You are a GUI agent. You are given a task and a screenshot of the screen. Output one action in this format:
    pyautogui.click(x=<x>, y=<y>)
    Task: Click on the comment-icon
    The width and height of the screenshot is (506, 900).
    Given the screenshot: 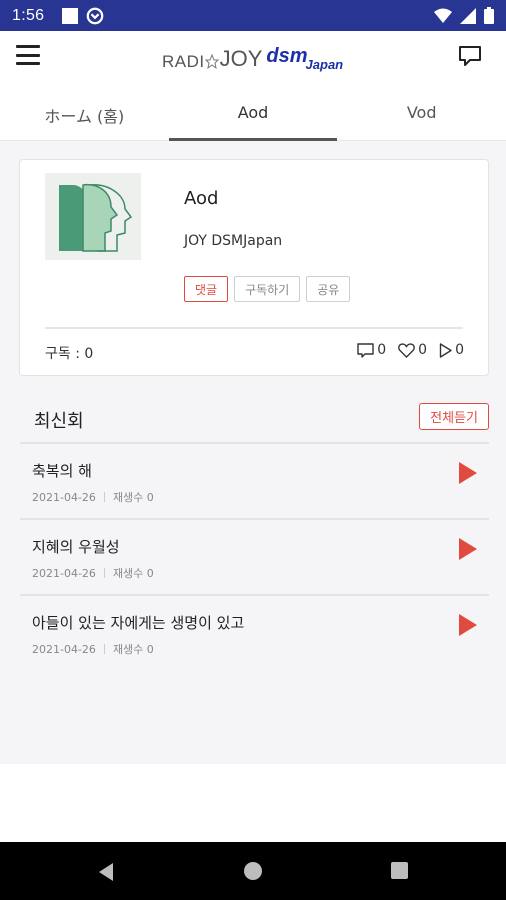 What is the action you would take?
    pyautogui.click(x=365, y=350)
    